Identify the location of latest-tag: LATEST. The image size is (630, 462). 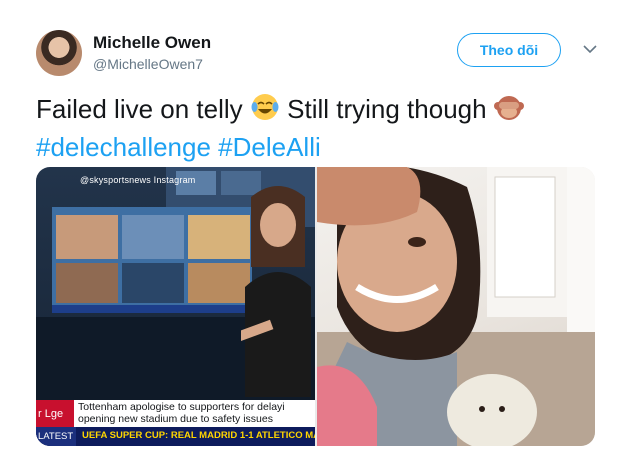
(56, 436).